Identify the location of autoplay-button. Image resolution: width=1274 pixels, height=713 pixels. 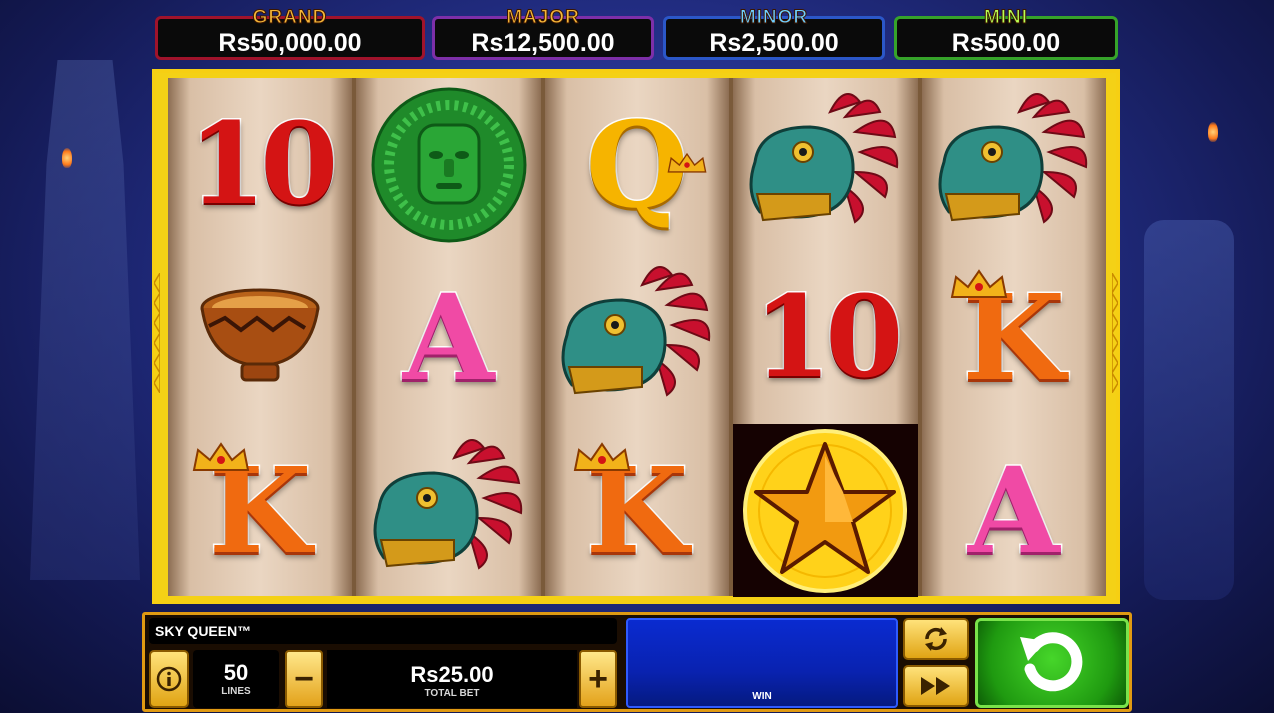
(936, 639).